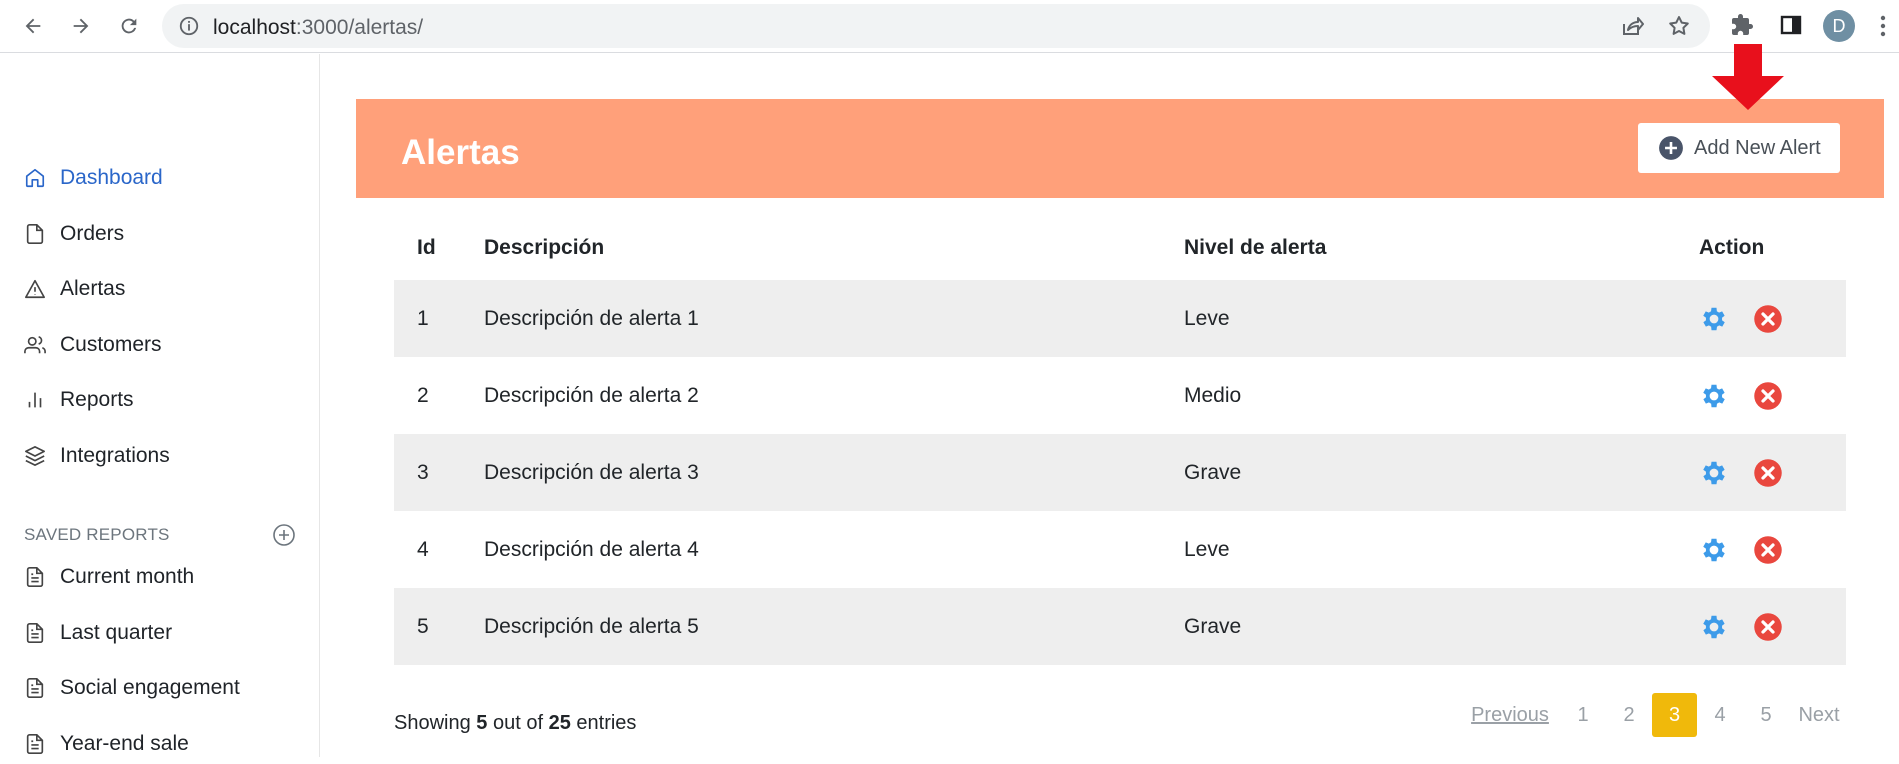 The height and width of the screenshot is (764, 1899). What do you see at coordinates (1120, 395) in the screenshot?
I see `table-row: 2 Descripción de alerta 2 Medio` at bounding box center [1120, 395].